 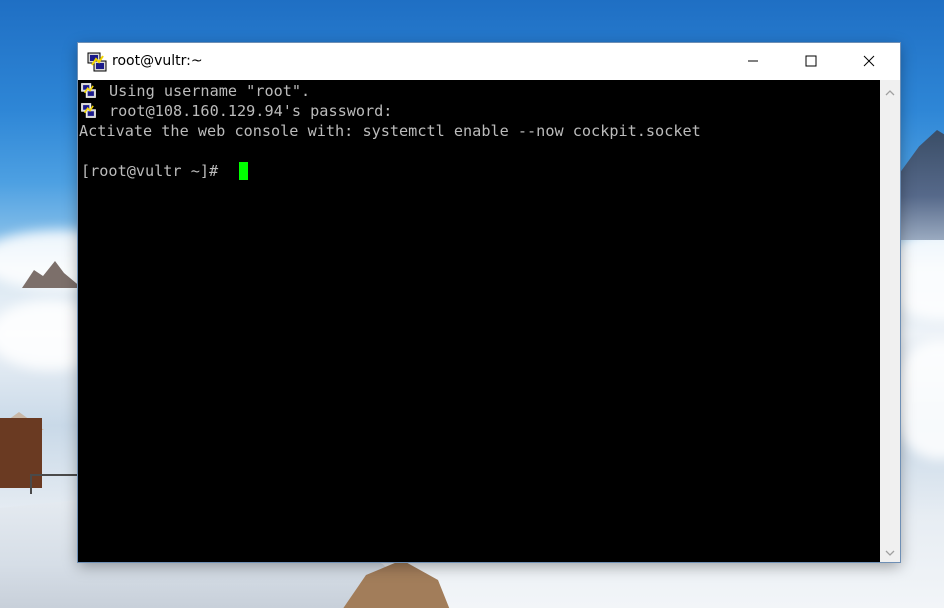 I want to click on scroll-up-button, so click(x=890, y=91).